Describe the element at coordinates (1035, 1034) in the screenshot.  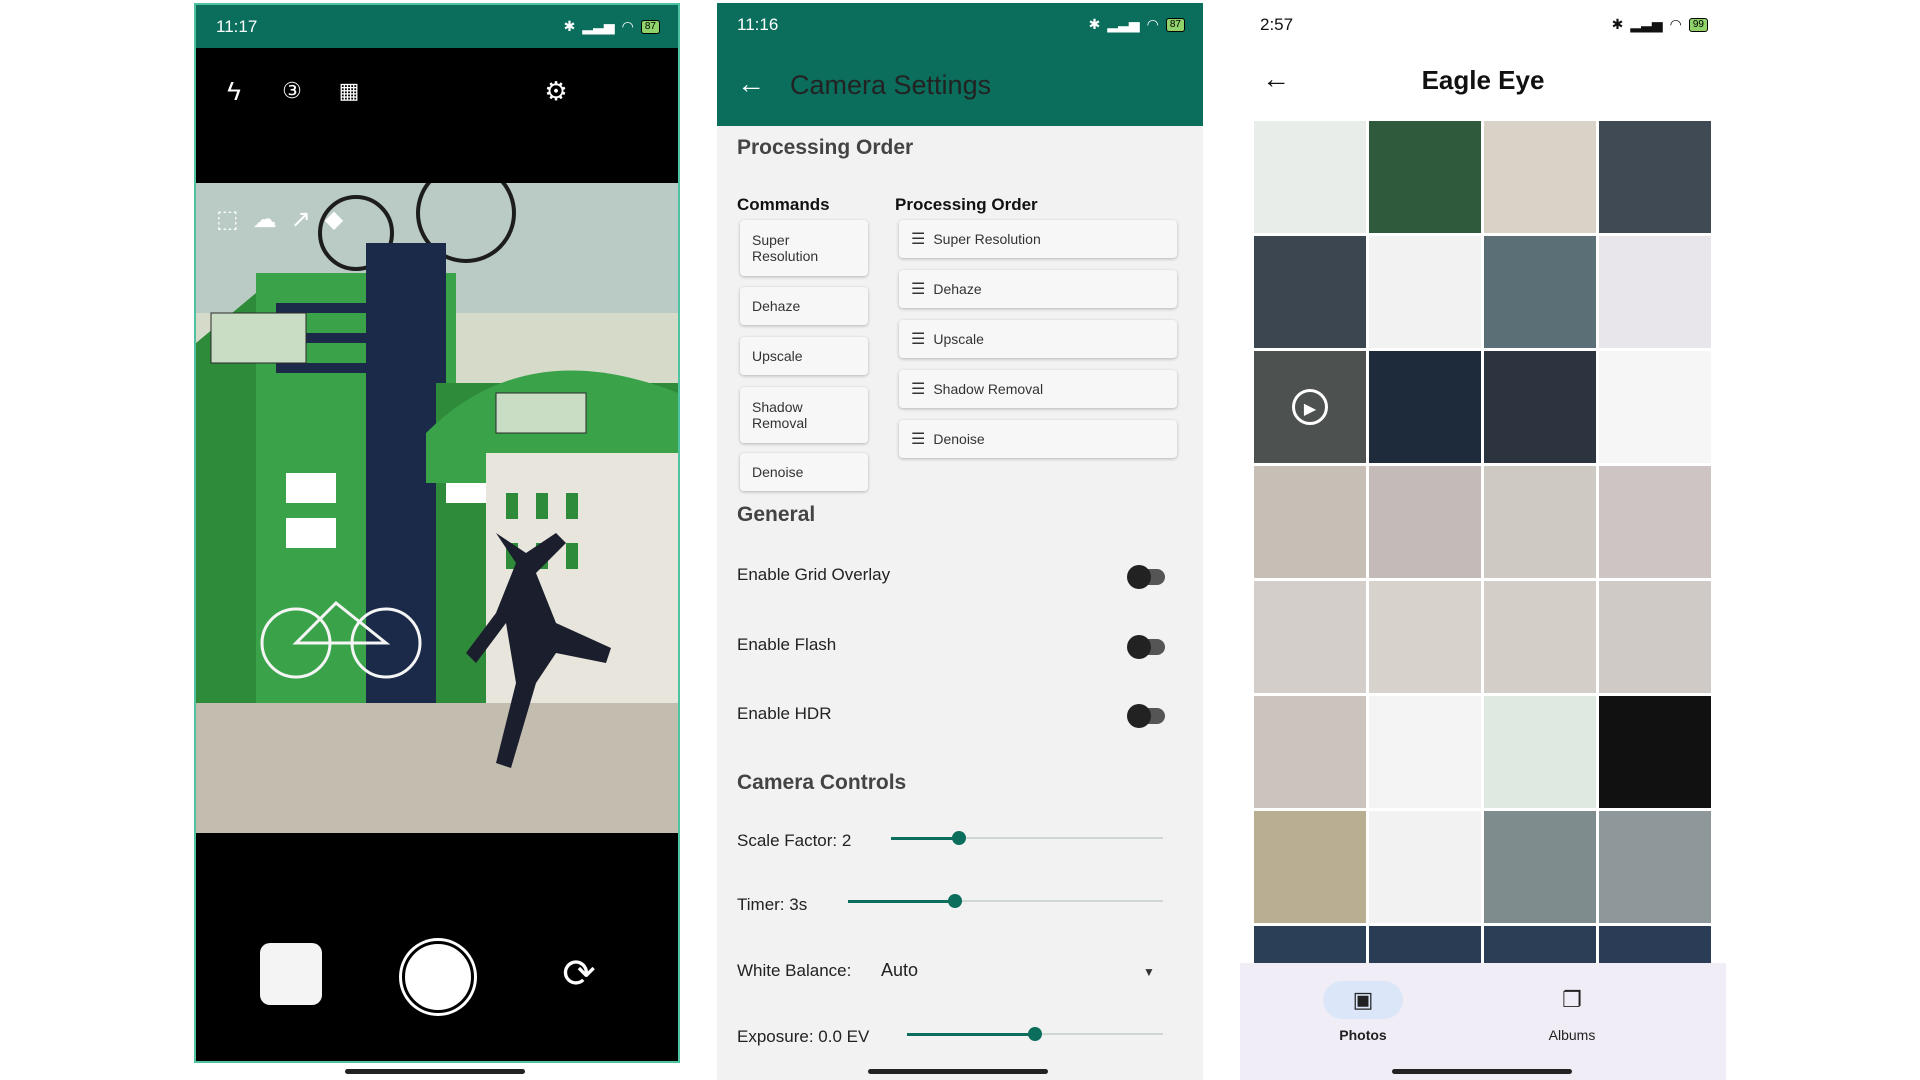
I see `exposure-thumb` at that location.